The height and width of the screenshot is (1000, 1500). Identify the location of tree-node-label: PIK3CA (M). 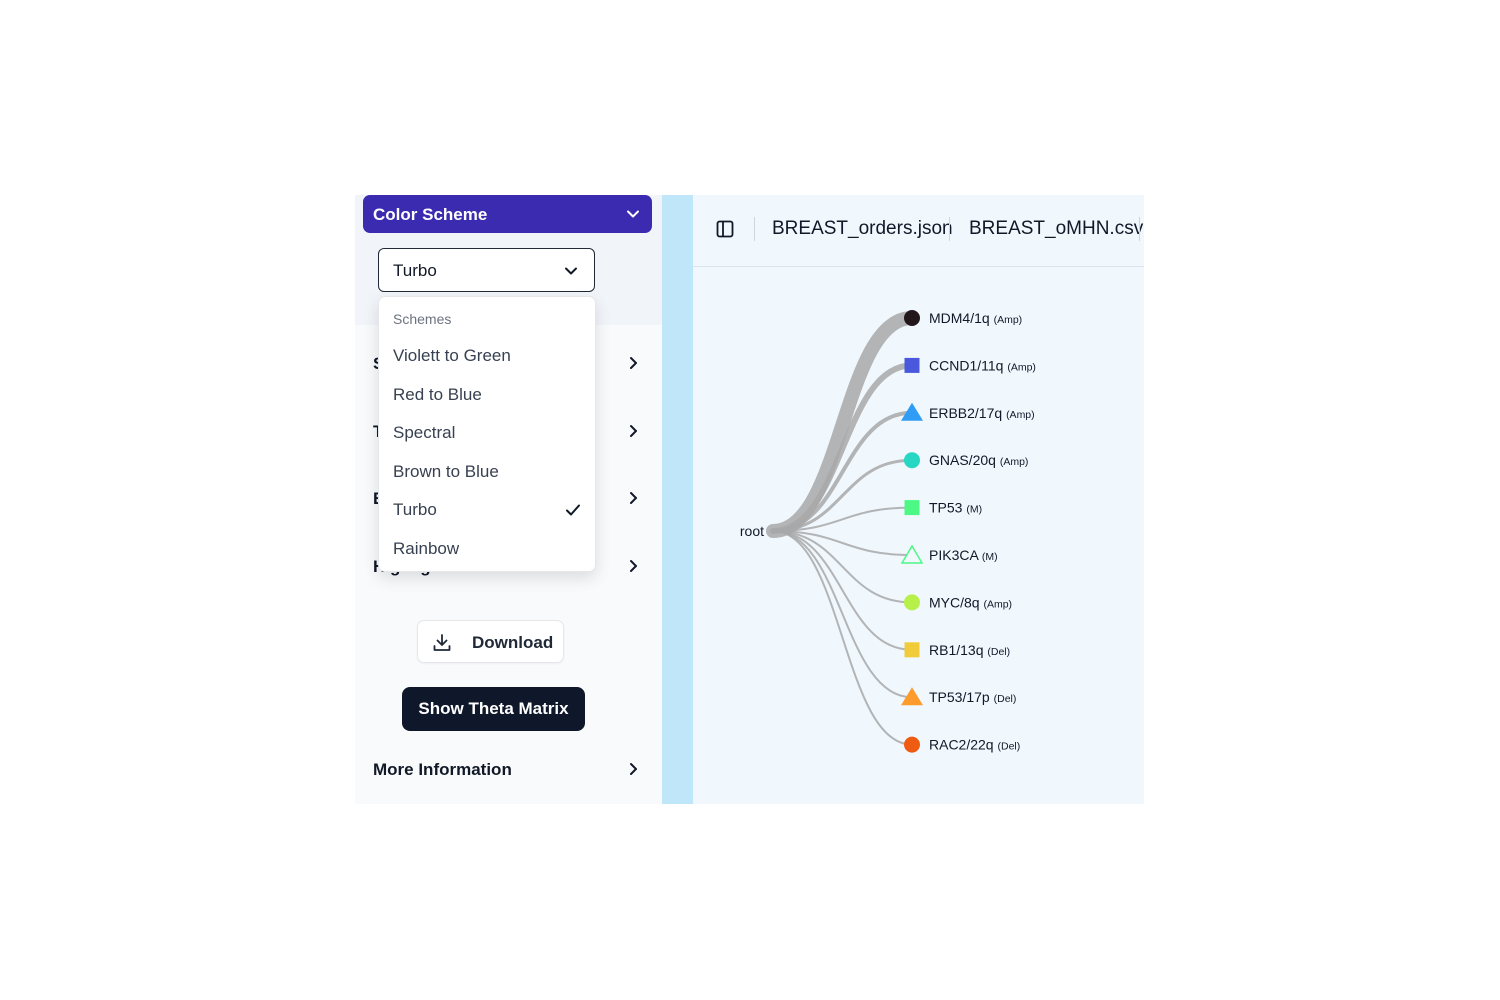
(963, 555).